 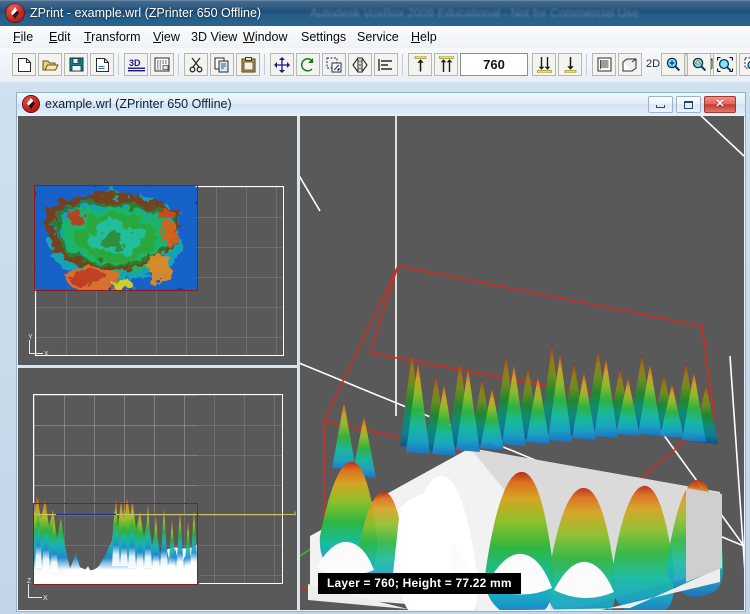 I want to click on menu-item-service: Service, so click(x=378, y=37).